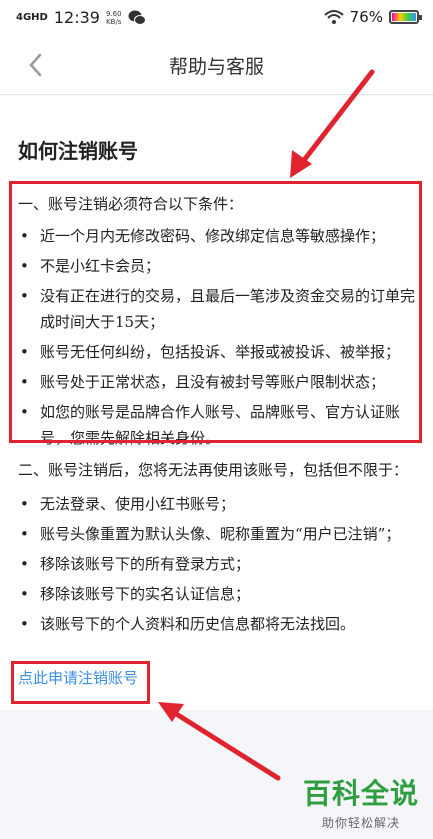 The height and width of the screenshot is (839, 433). What do you see at coordinates (217, 594) in the screenshot?
I see `list-item: 移除该账号下的实名认证信息；` at bounding box center [217, 594].